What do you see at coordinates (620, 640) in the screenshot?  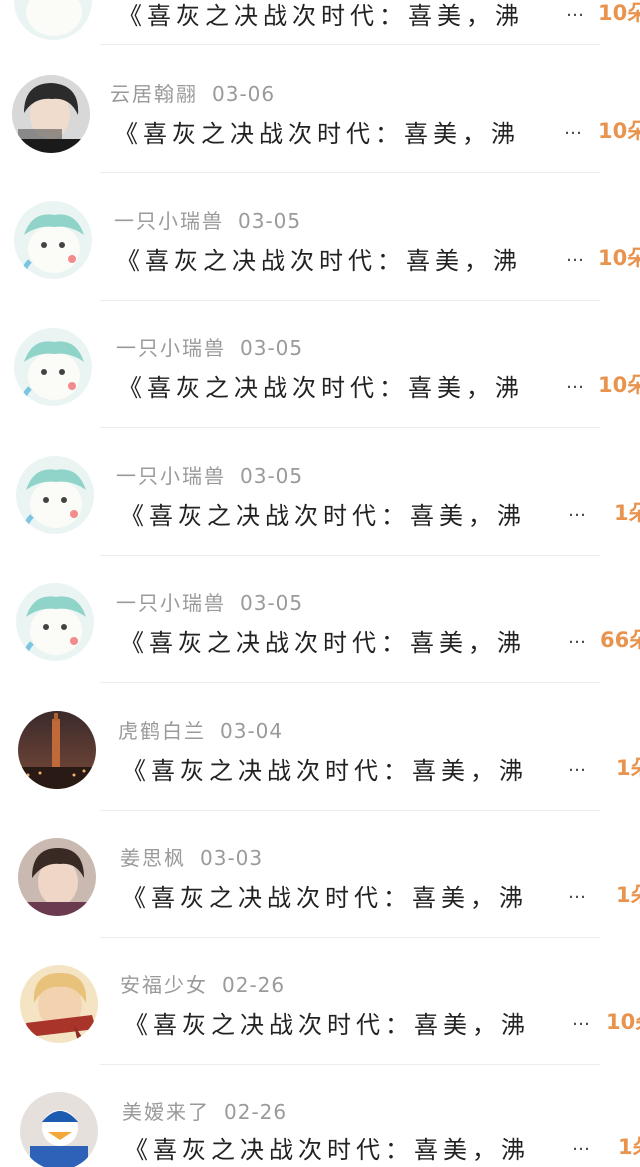 I see `flower-count: 66朵` at bounding box center [620, 640].